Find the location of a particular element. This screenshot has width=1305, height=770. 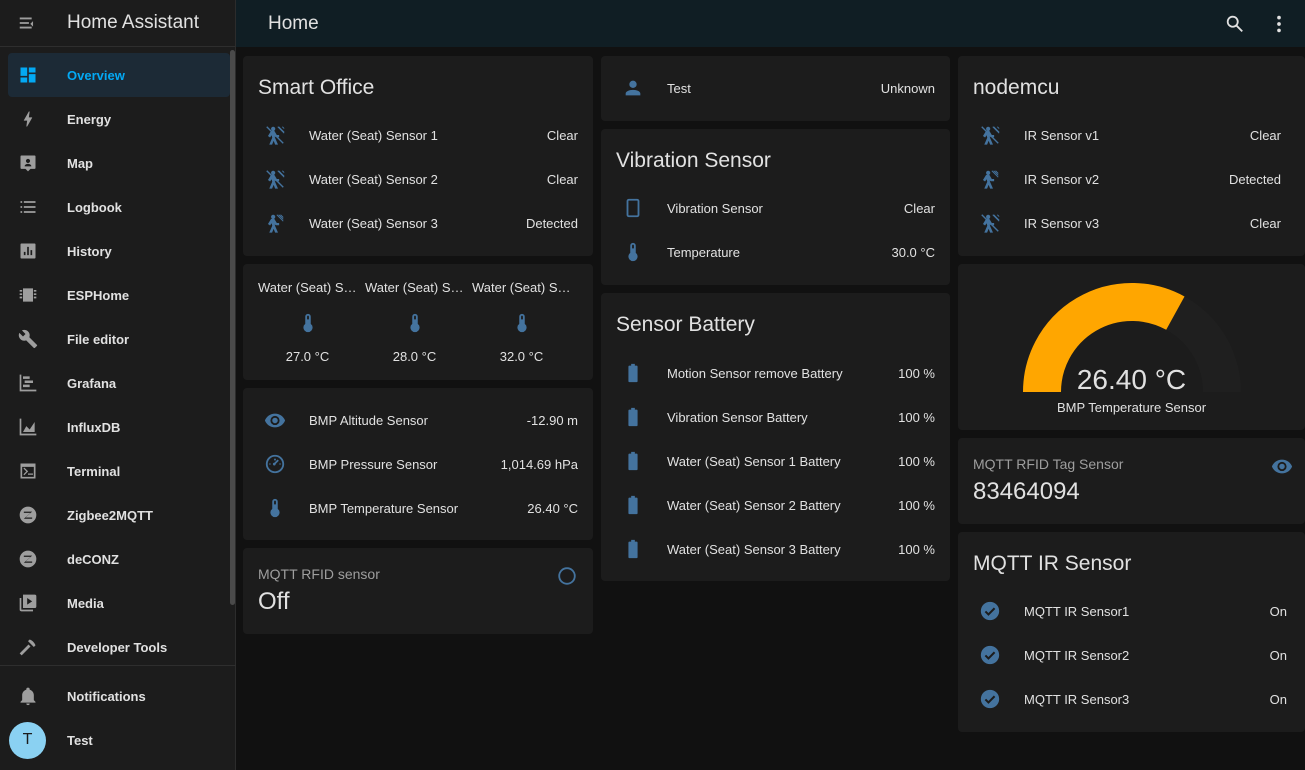

sidebar-item-developer-tools: Developer Tools is located at coordinates (118, 647).